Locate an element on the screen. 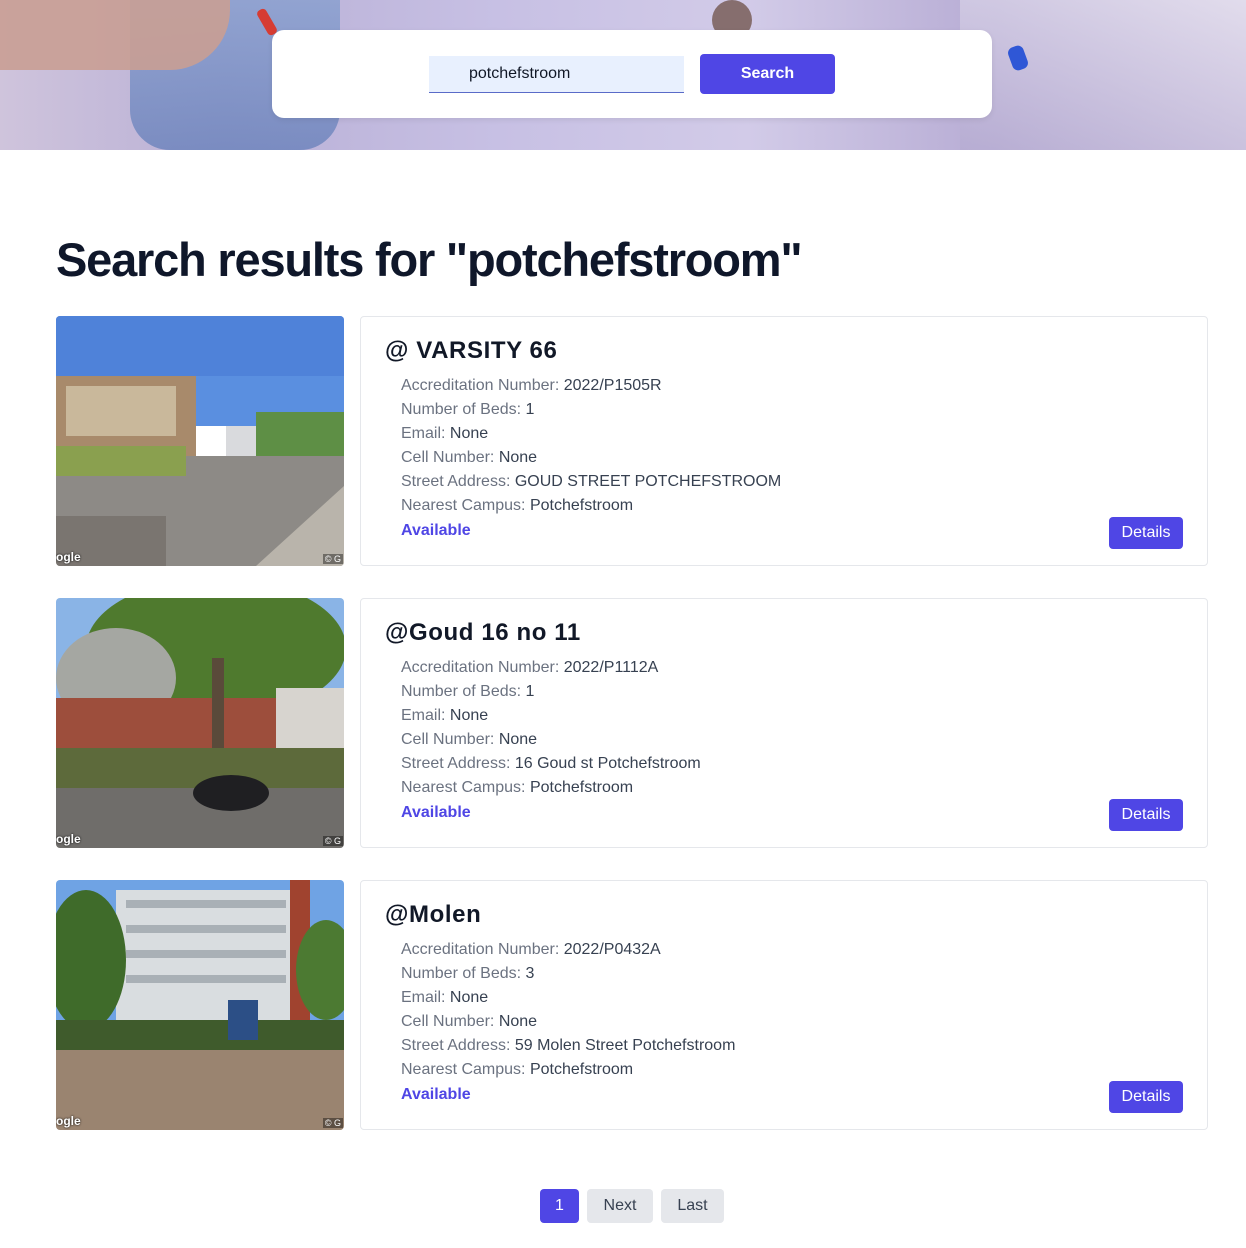 This screenshot has height=1248, width=1246. hero-image-paper is located at coordinates (1103, 75).